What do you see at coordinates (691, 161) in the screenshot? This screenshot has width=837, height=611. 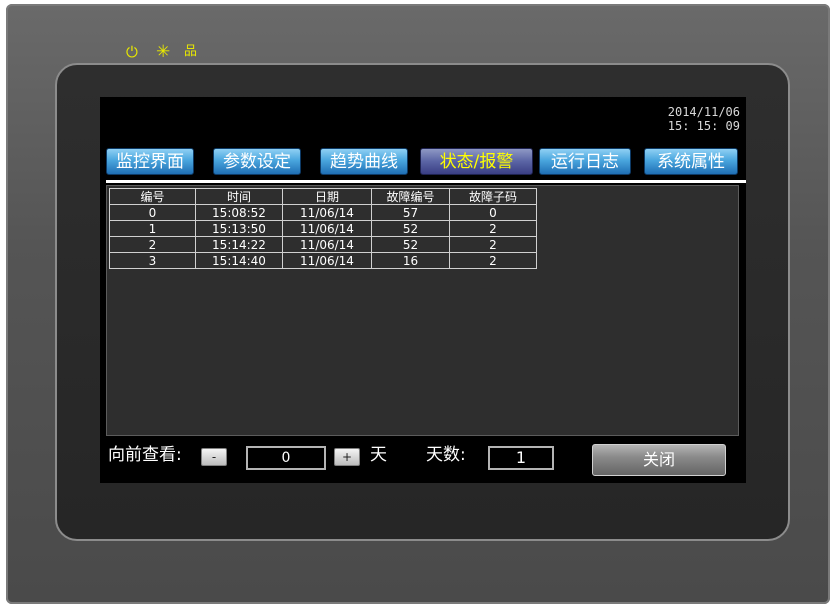 I see `tab-system-properties: 系统属性` at bounding box center [691, 161].